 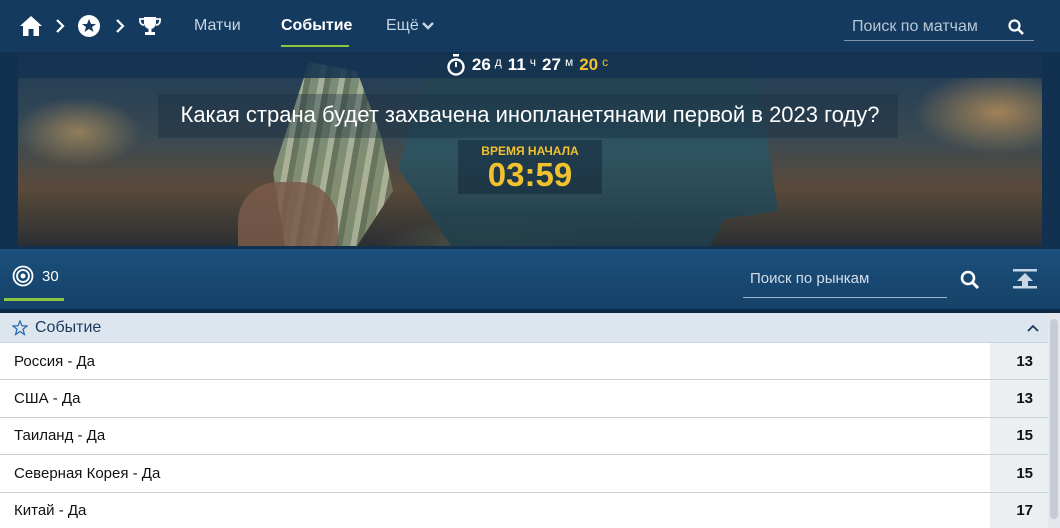 I want to click on odds-button: 17, so click(x=1019, y=510).